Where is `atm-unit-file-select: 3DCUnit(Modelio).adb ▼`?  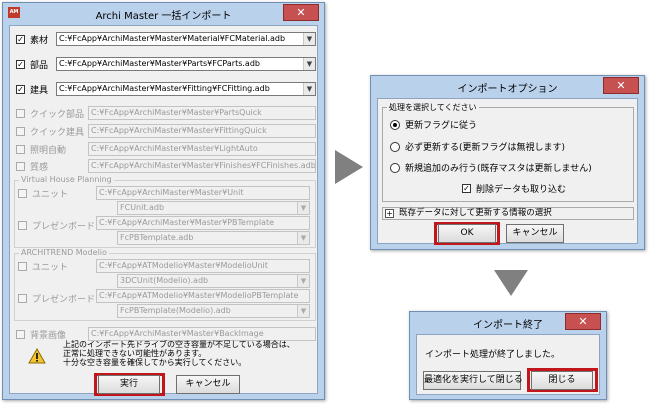
atm-unit-file-select: 3DCUnit(Modelio).adb ▼ is located at coordinates (213, 281).